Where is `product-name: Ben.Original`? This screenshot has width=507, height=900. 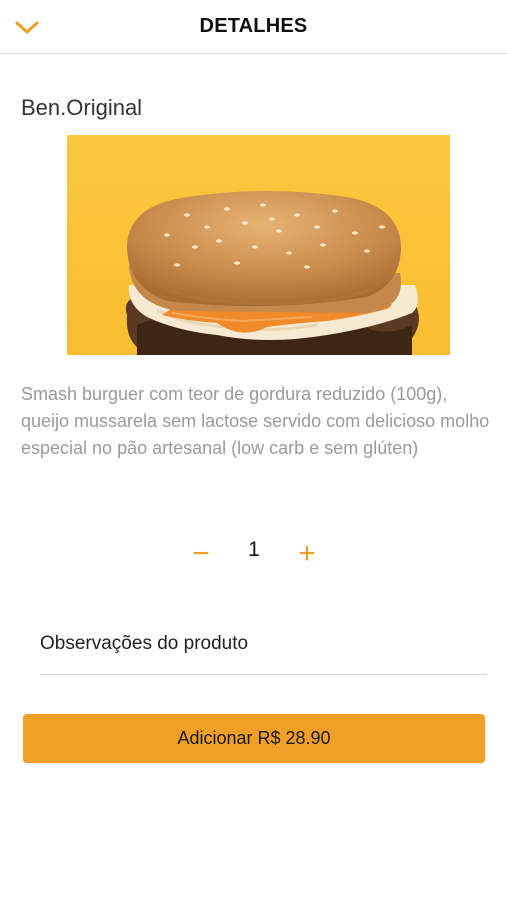
product-name: Ben.Original is located at coordinates (82, 107).